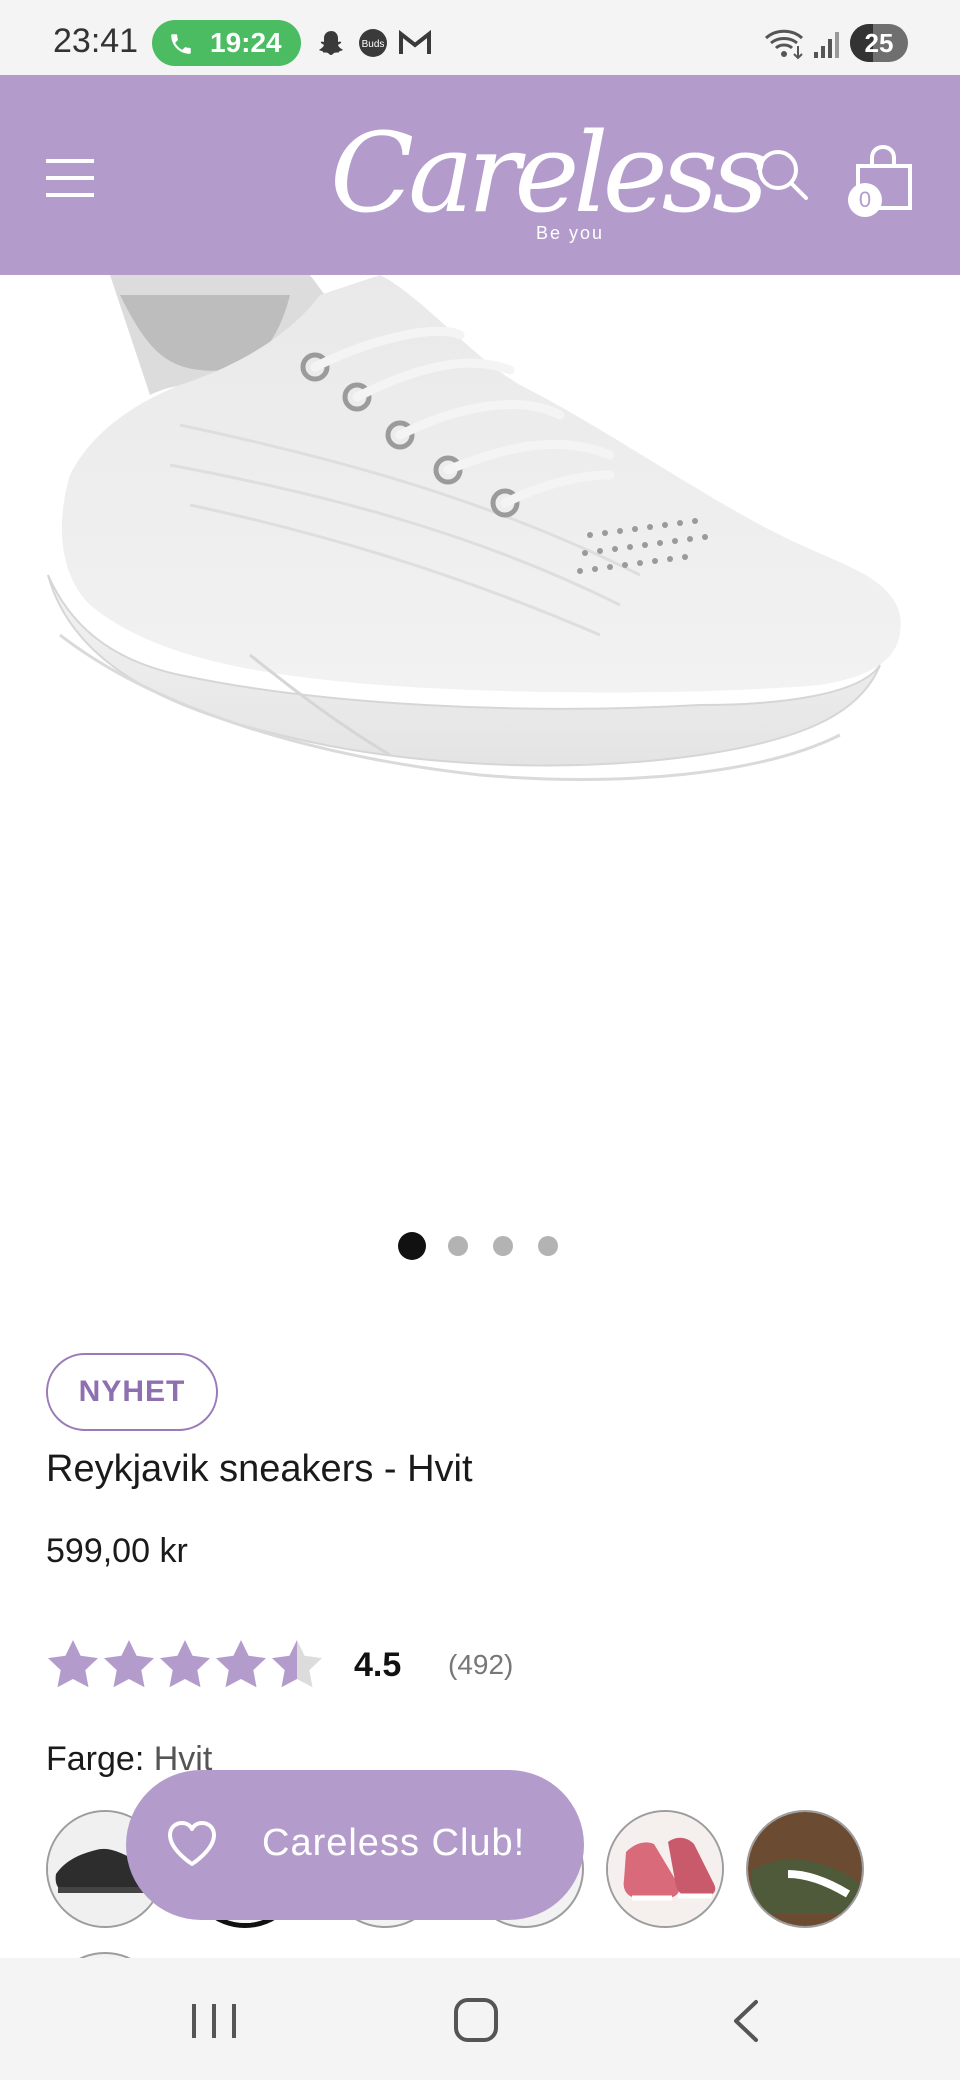  Describe the element at coordinates (297, 1664) in the screenshot. I see `half-star-icon` at that location.